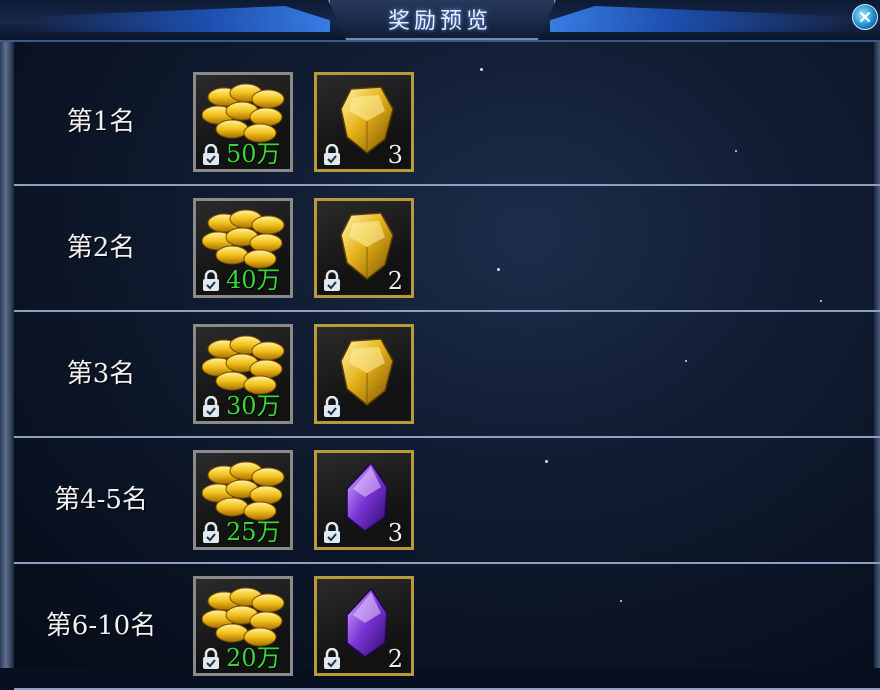 The height and width of the screenshot is (690, 880). I want to click on close-icon, so click(865, 17).